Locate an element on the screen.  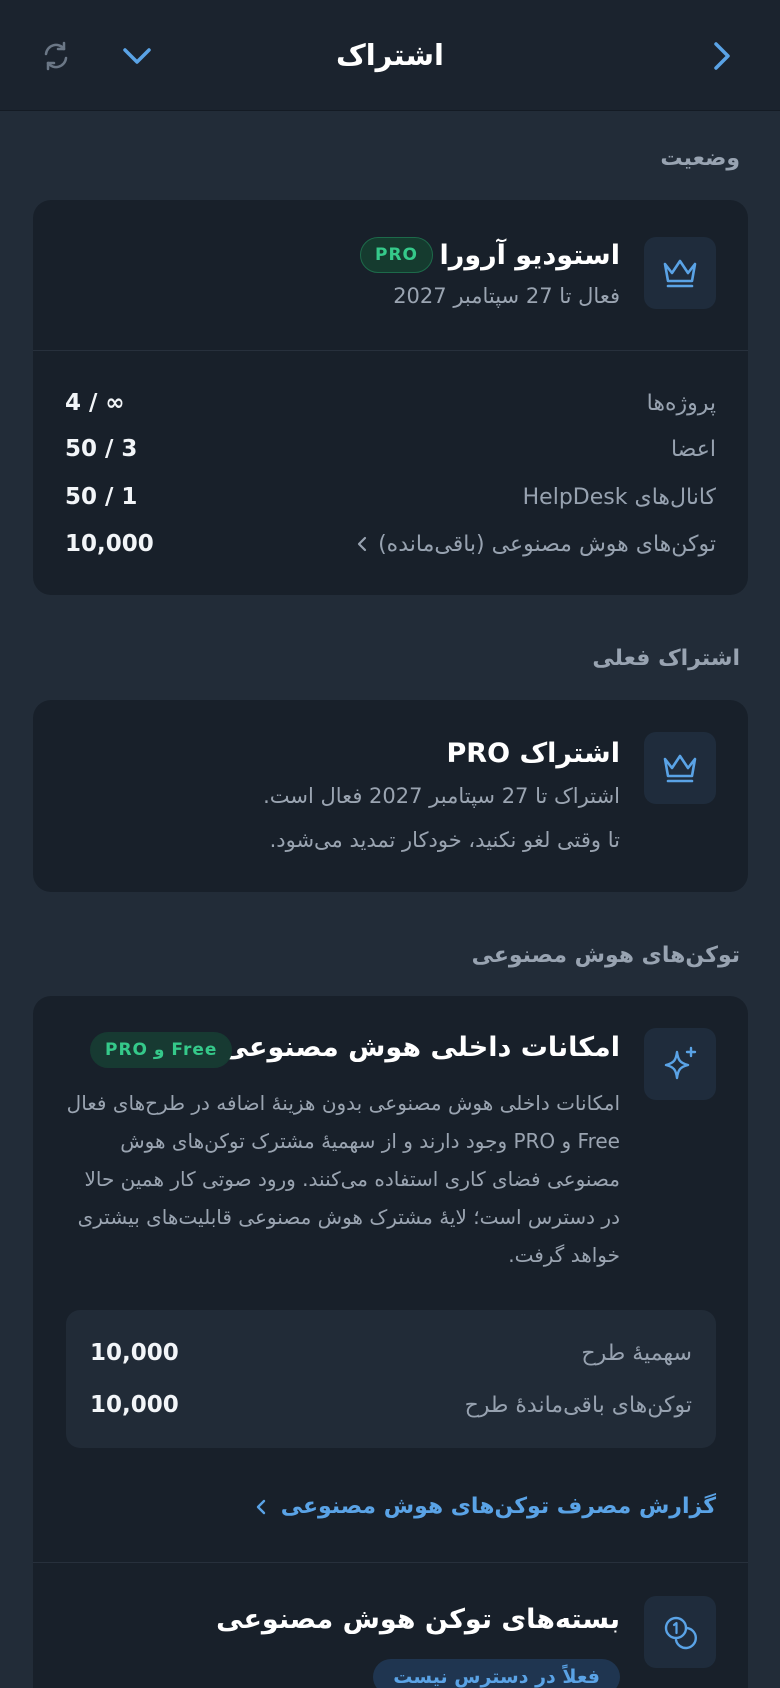
workspace-active-until: فعال تا 27 سپتامبر 2027 is located at coordinates (506, 296).